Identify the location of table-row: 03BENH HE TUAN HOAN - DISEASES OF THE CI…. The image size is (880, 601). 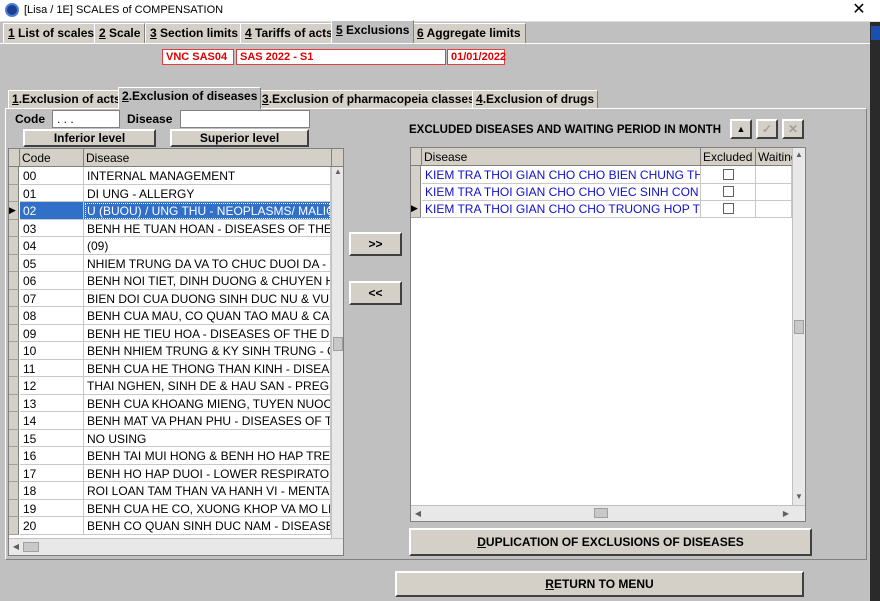
(170, 228).